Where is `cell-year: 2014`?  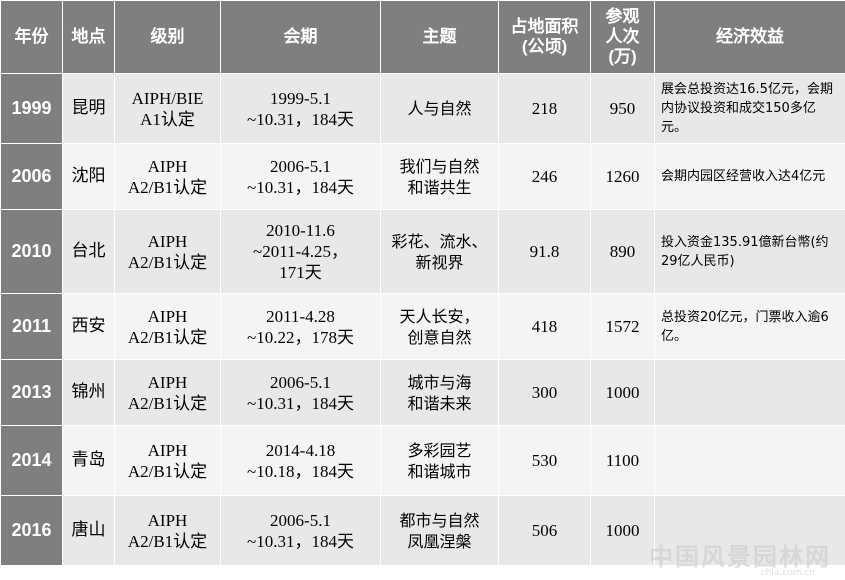 cell-year: 2014 is located at coordinates (31, 460).